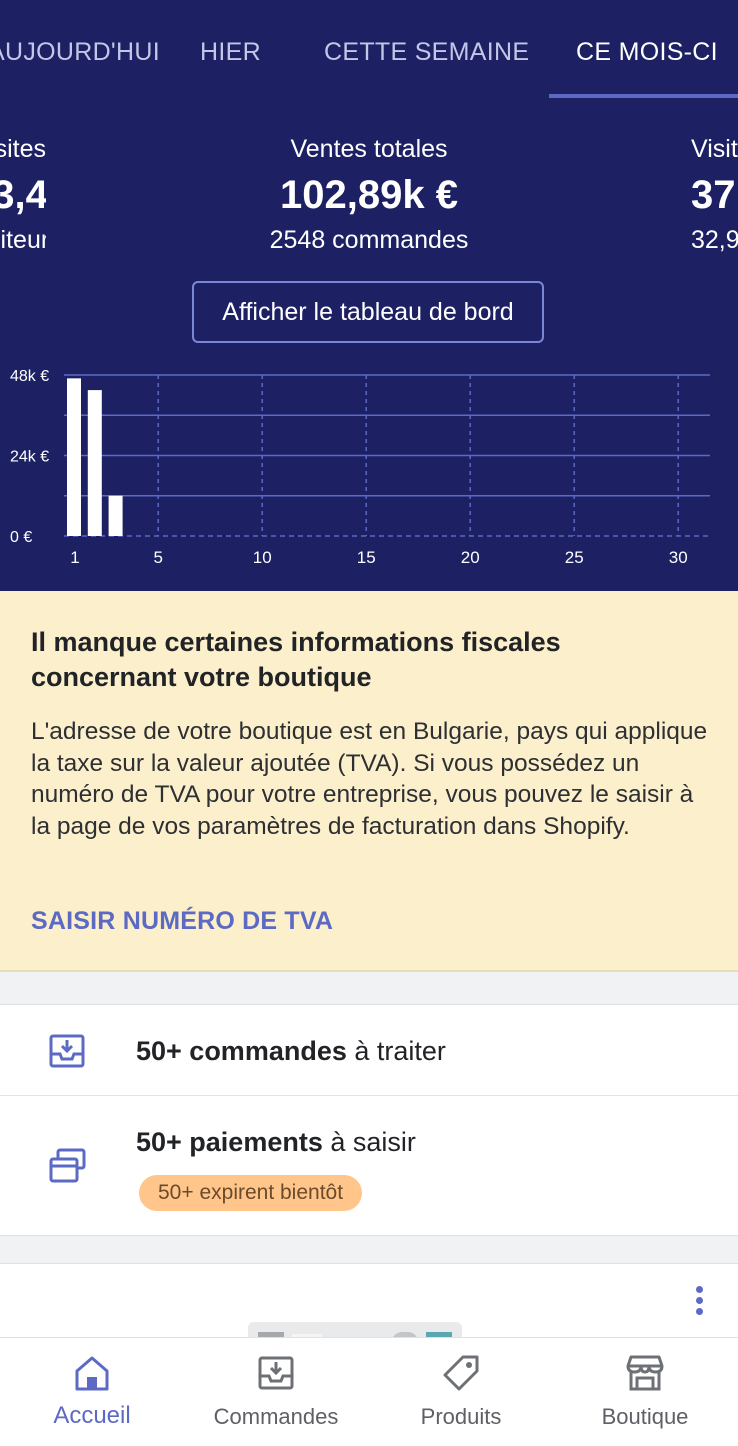 Image resolution: width=738 pixels, height=1446 pixels. Describe the element at coordinates (21, 537) in the screenshot. I see `y-tick-label: 0 €` at that location.